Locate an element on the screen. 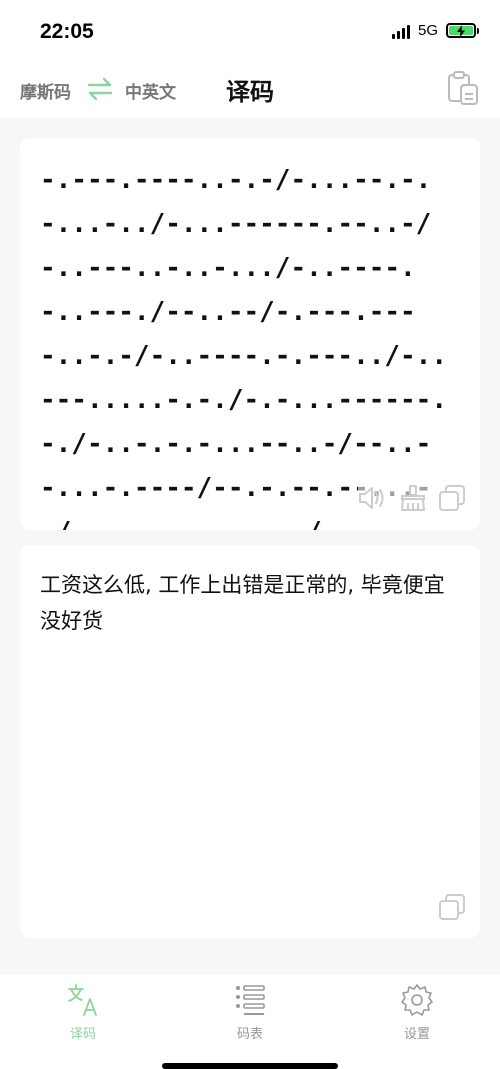  status-indicators: 5G is located at coordinates (435, 30).